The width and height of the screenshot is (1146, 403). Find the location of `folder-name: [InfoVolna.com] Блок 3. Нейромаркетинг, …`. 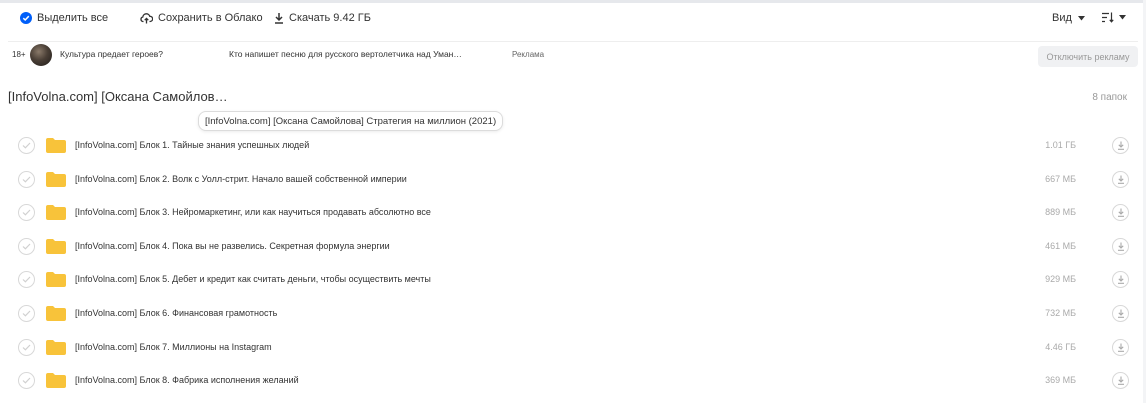

folder-name: [InfoVolna.com] Блок 3. Нейромаркетинг, … is located at coordinates (253, 212).